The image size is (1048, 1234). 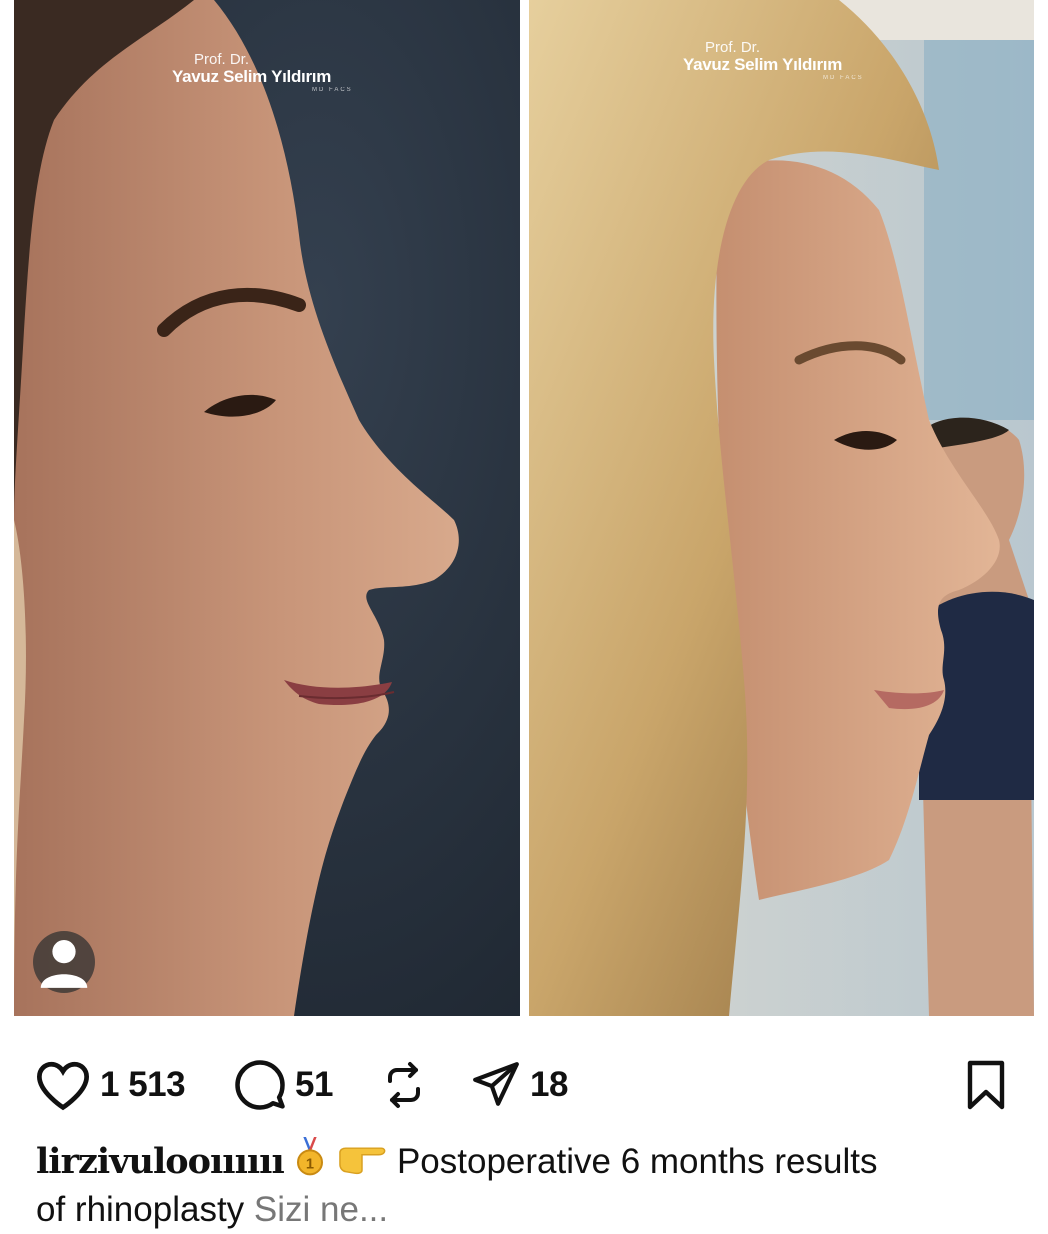 I want to click on tag-people-button, so click(x=64, y=962).